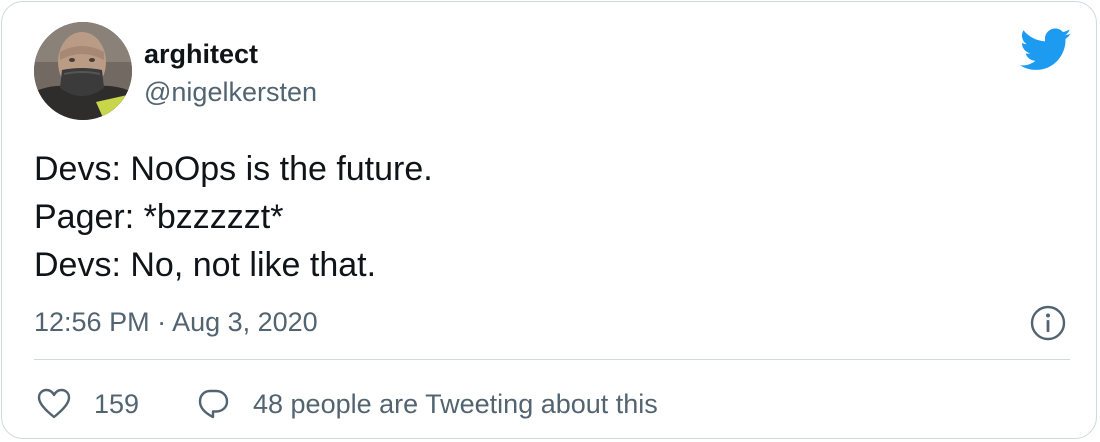 Image resolution: width=1100 pixels, height=442 pixels. What do you see at coordinates (455, 404) in the screenshot?
I see `discussion-label: 48 people are Tweeting about this` at bounding box center [455, 404].